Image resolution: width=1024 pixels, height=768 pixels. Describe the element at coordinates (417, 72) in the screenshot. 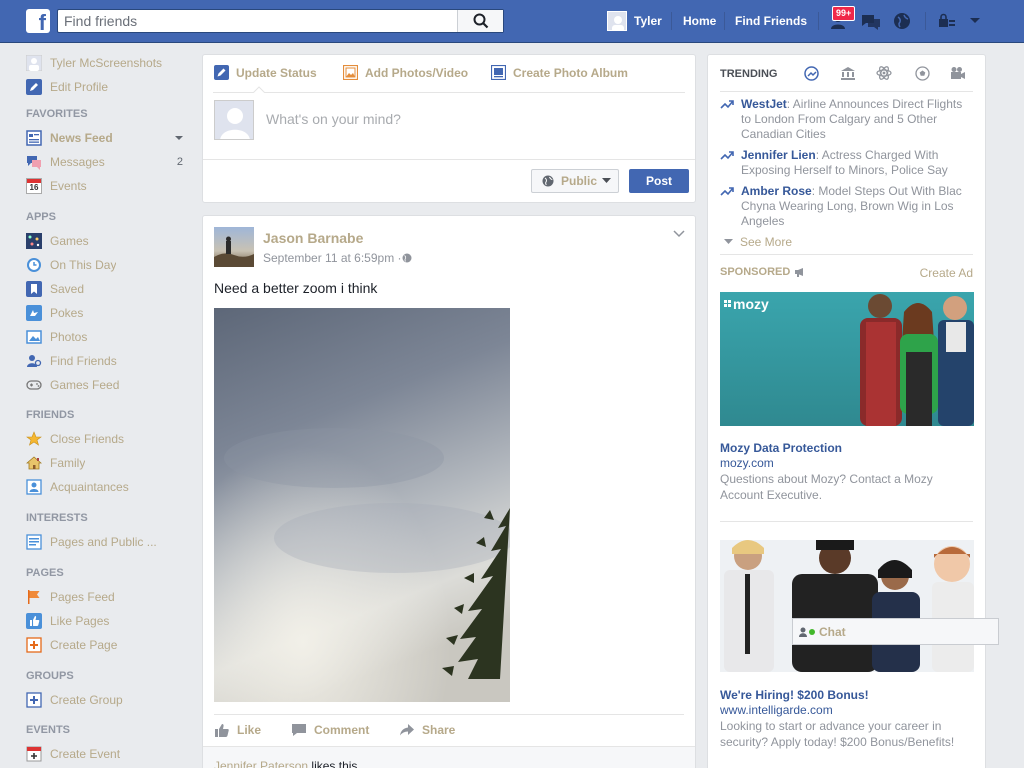

I see `tab-label: Add Photos/Video` at that location.